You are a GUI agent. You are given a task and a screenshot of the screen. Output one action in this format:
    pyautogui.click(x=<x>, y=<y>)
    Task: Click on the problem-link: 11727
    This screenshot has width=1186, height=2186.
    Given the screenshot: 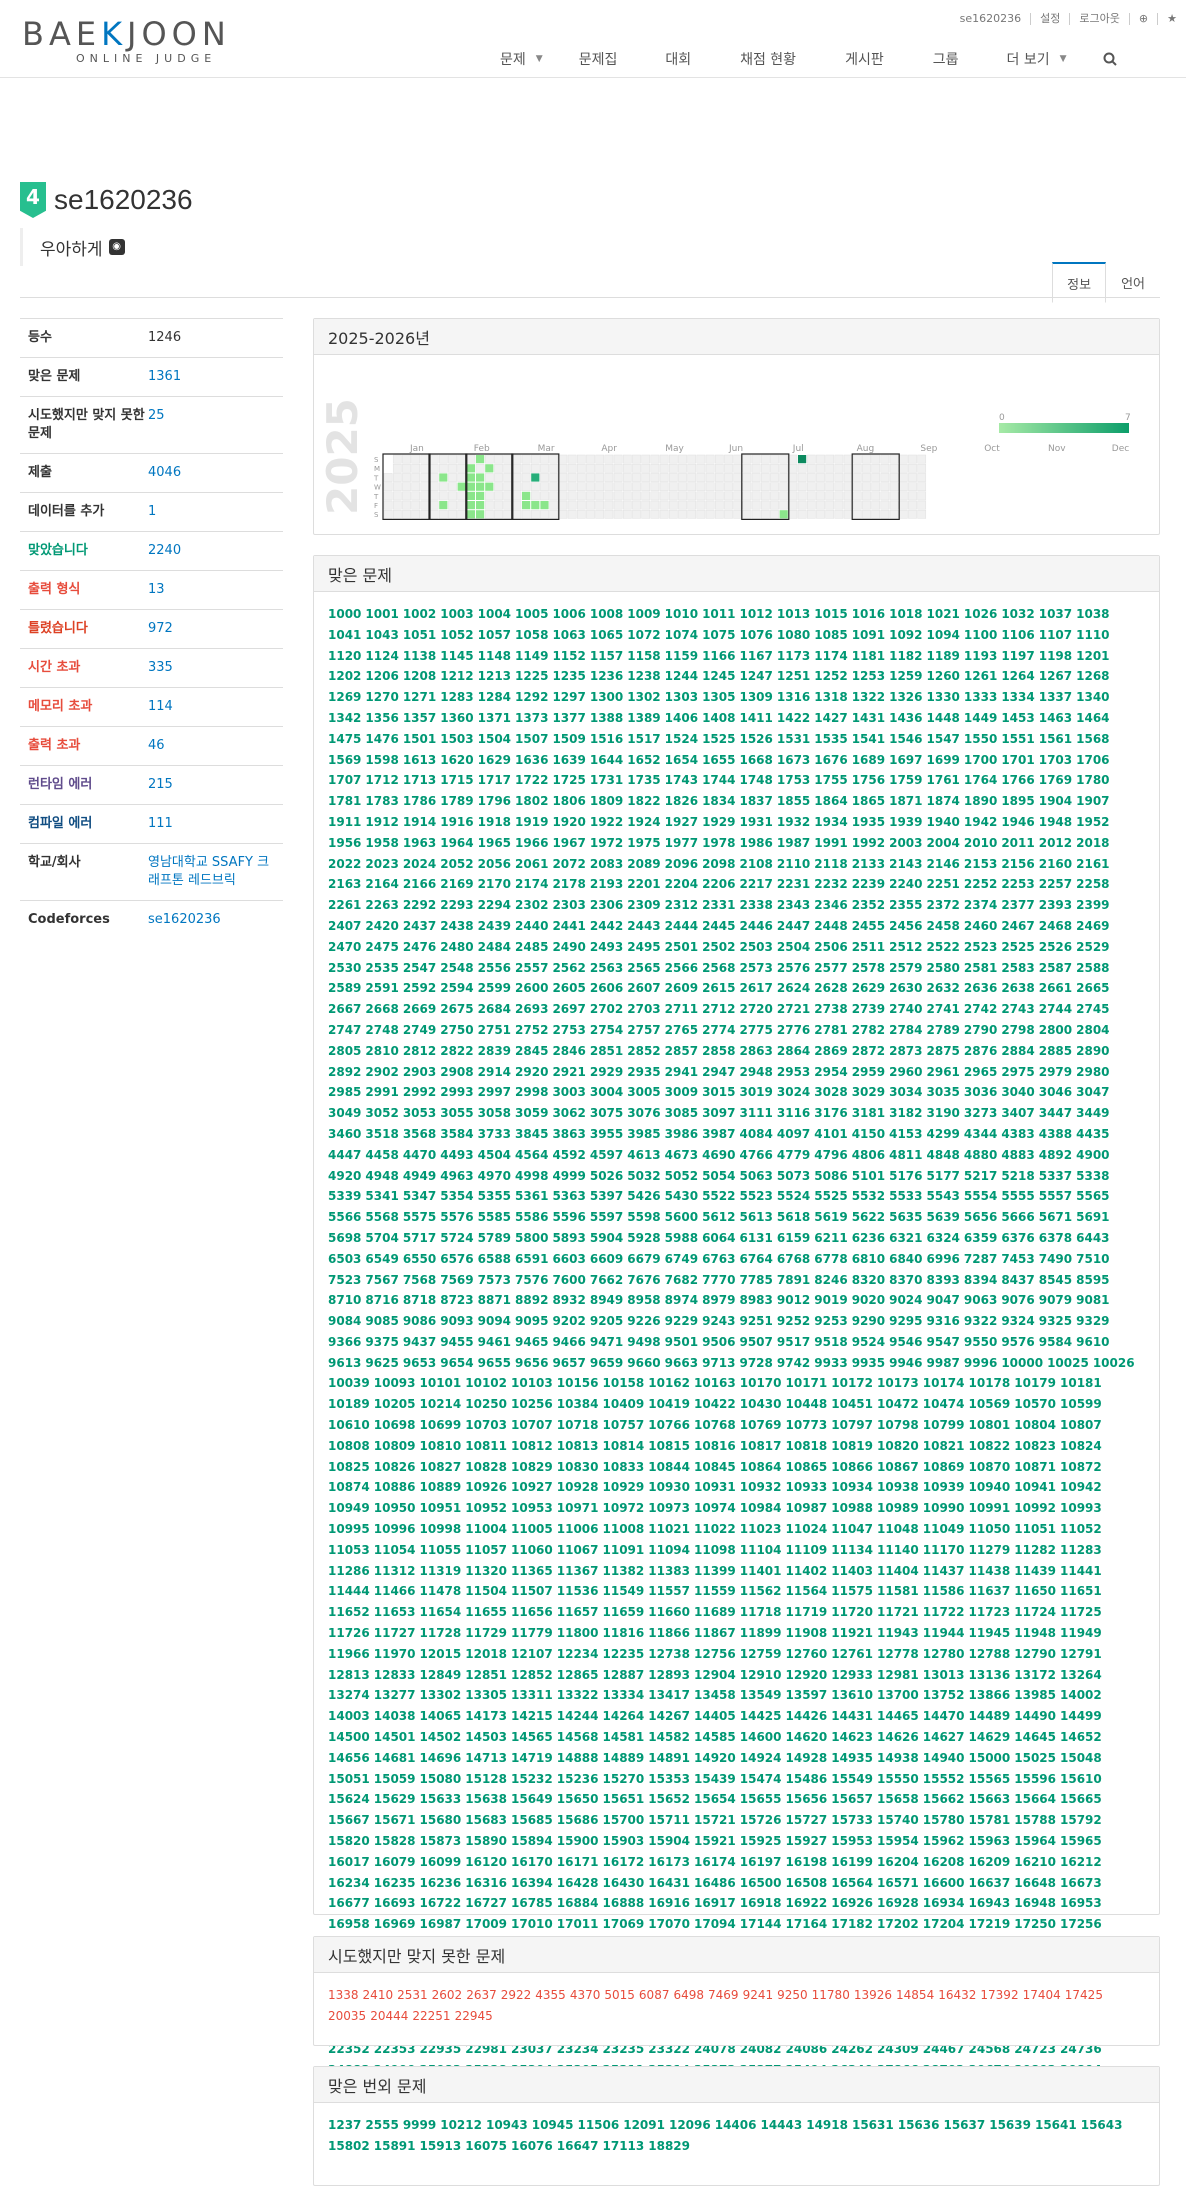 What is the action you would take?
    pyautogui.click(x=395, y=1633)
    